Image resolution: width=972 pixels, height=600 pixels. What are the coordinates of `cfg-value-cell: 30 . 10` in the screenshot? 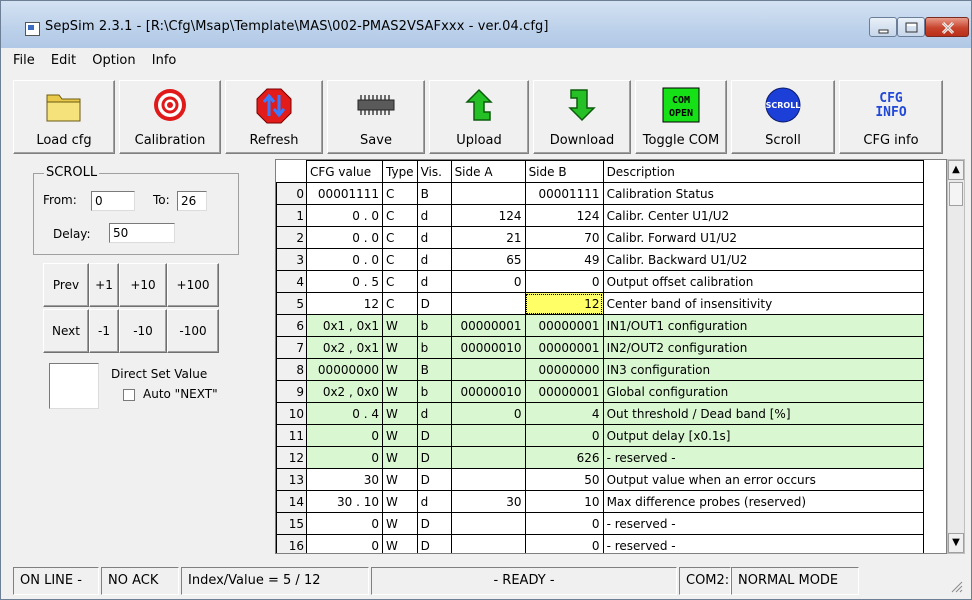 It's located at (344, 501).